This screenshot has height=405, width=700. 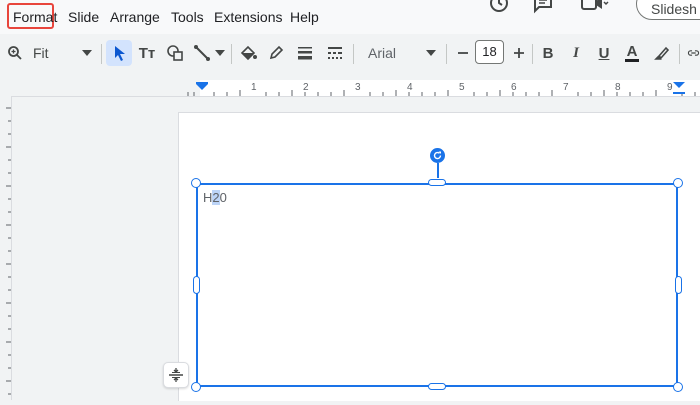 What do you see at coordinates (304, 17) in the screenshot?
I see `menu-help: Help` at bounding box center [304, 17].